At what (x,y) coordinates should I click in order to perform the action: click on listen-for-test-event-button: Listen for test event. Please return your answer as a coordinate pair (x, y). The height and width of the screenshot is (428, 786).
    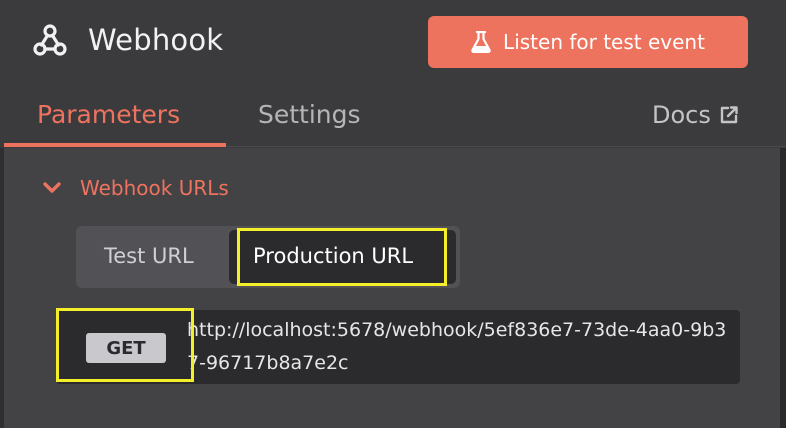
    Looking at the image, I should click on (588, 42).